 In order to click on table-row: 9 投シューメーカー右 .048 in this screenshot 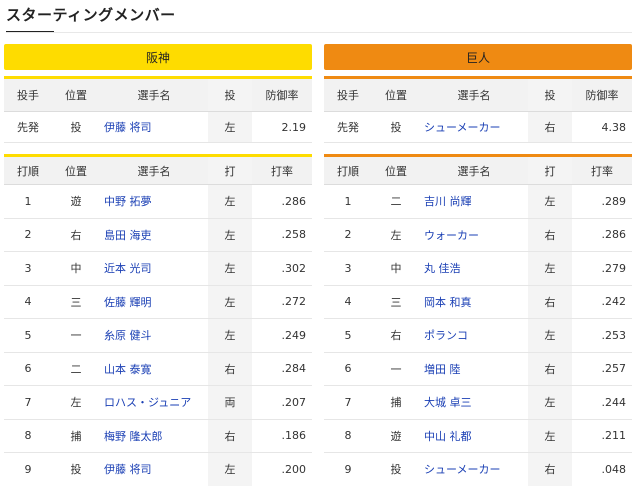, I will do `click(478, 469)`.